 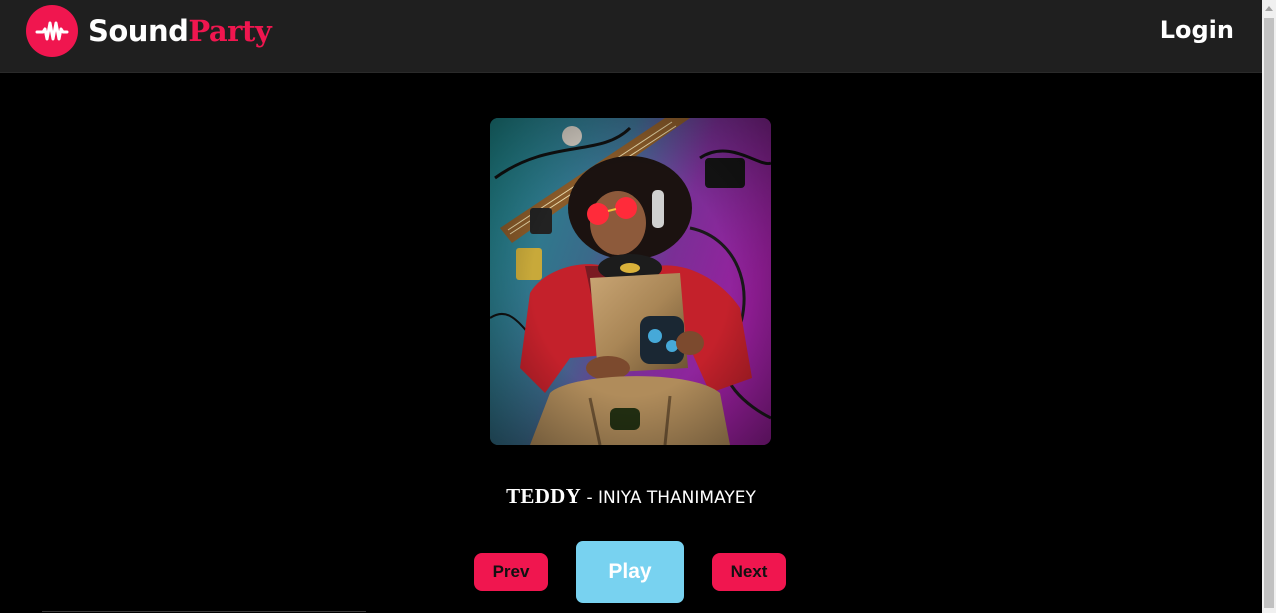 I want to click on play-button: Play, so click(x=630, y=572).